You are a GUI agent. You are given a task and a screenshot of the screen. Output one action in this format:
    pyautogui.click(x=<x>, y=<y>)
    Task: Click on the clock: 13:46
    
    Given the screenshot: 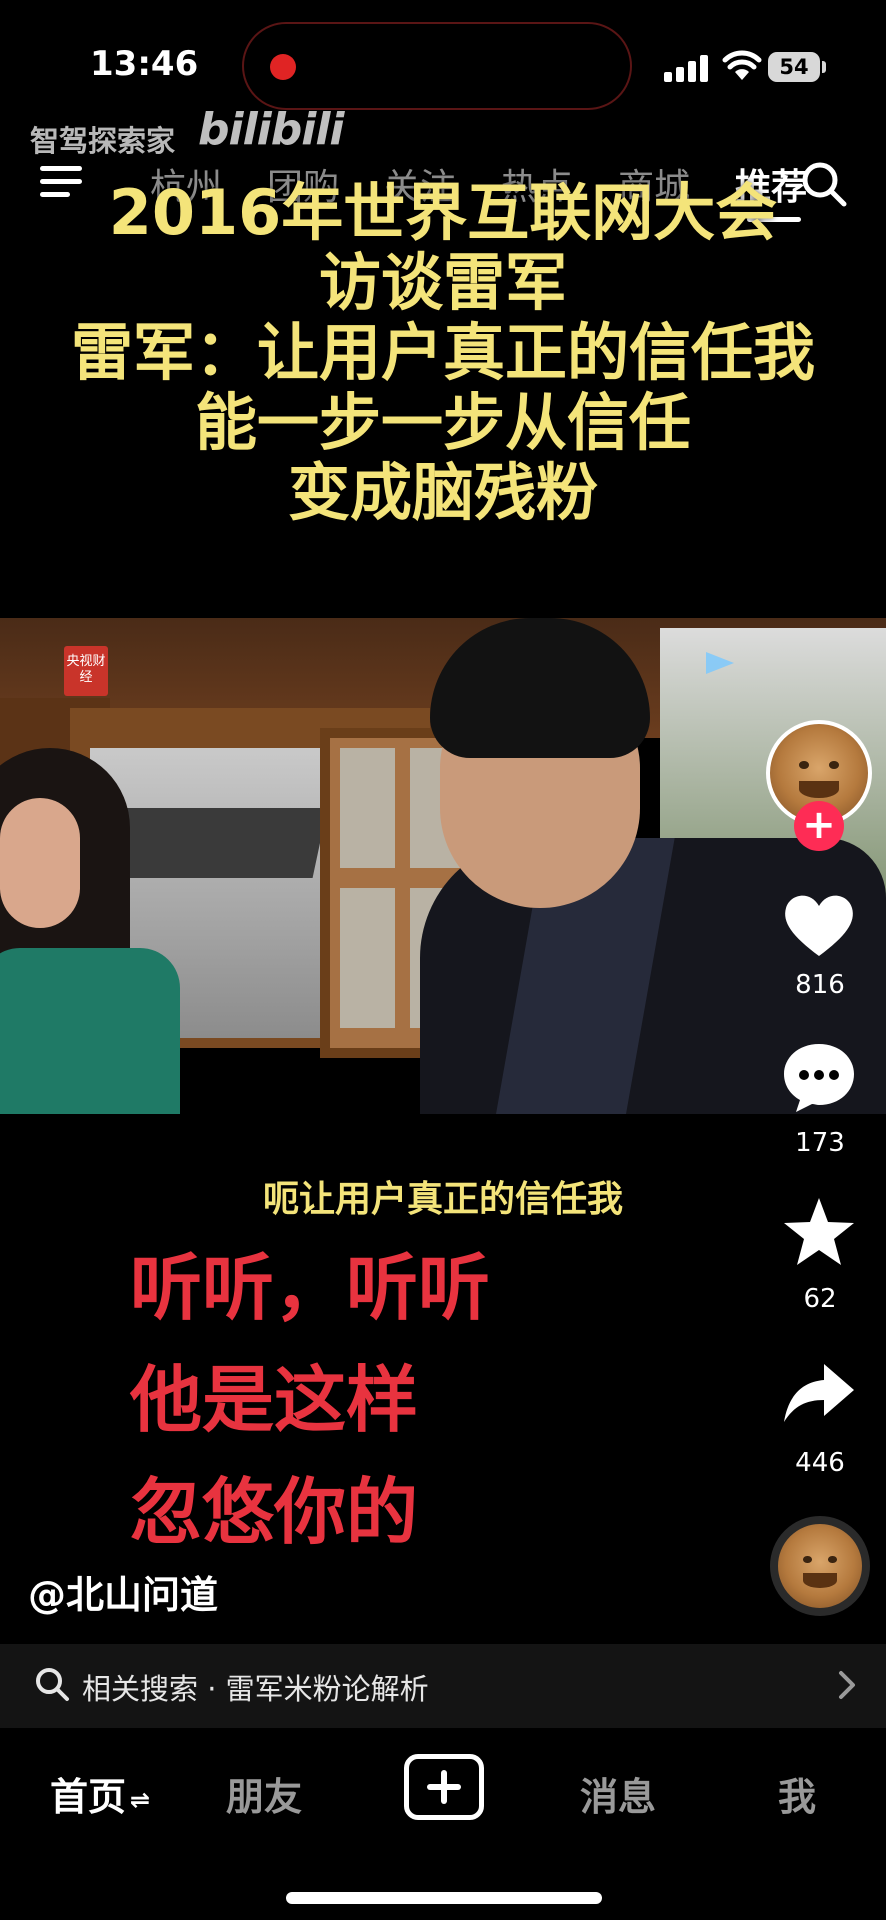 What is the action you would take?
    pyautogui.click(x=144, y=64)
    